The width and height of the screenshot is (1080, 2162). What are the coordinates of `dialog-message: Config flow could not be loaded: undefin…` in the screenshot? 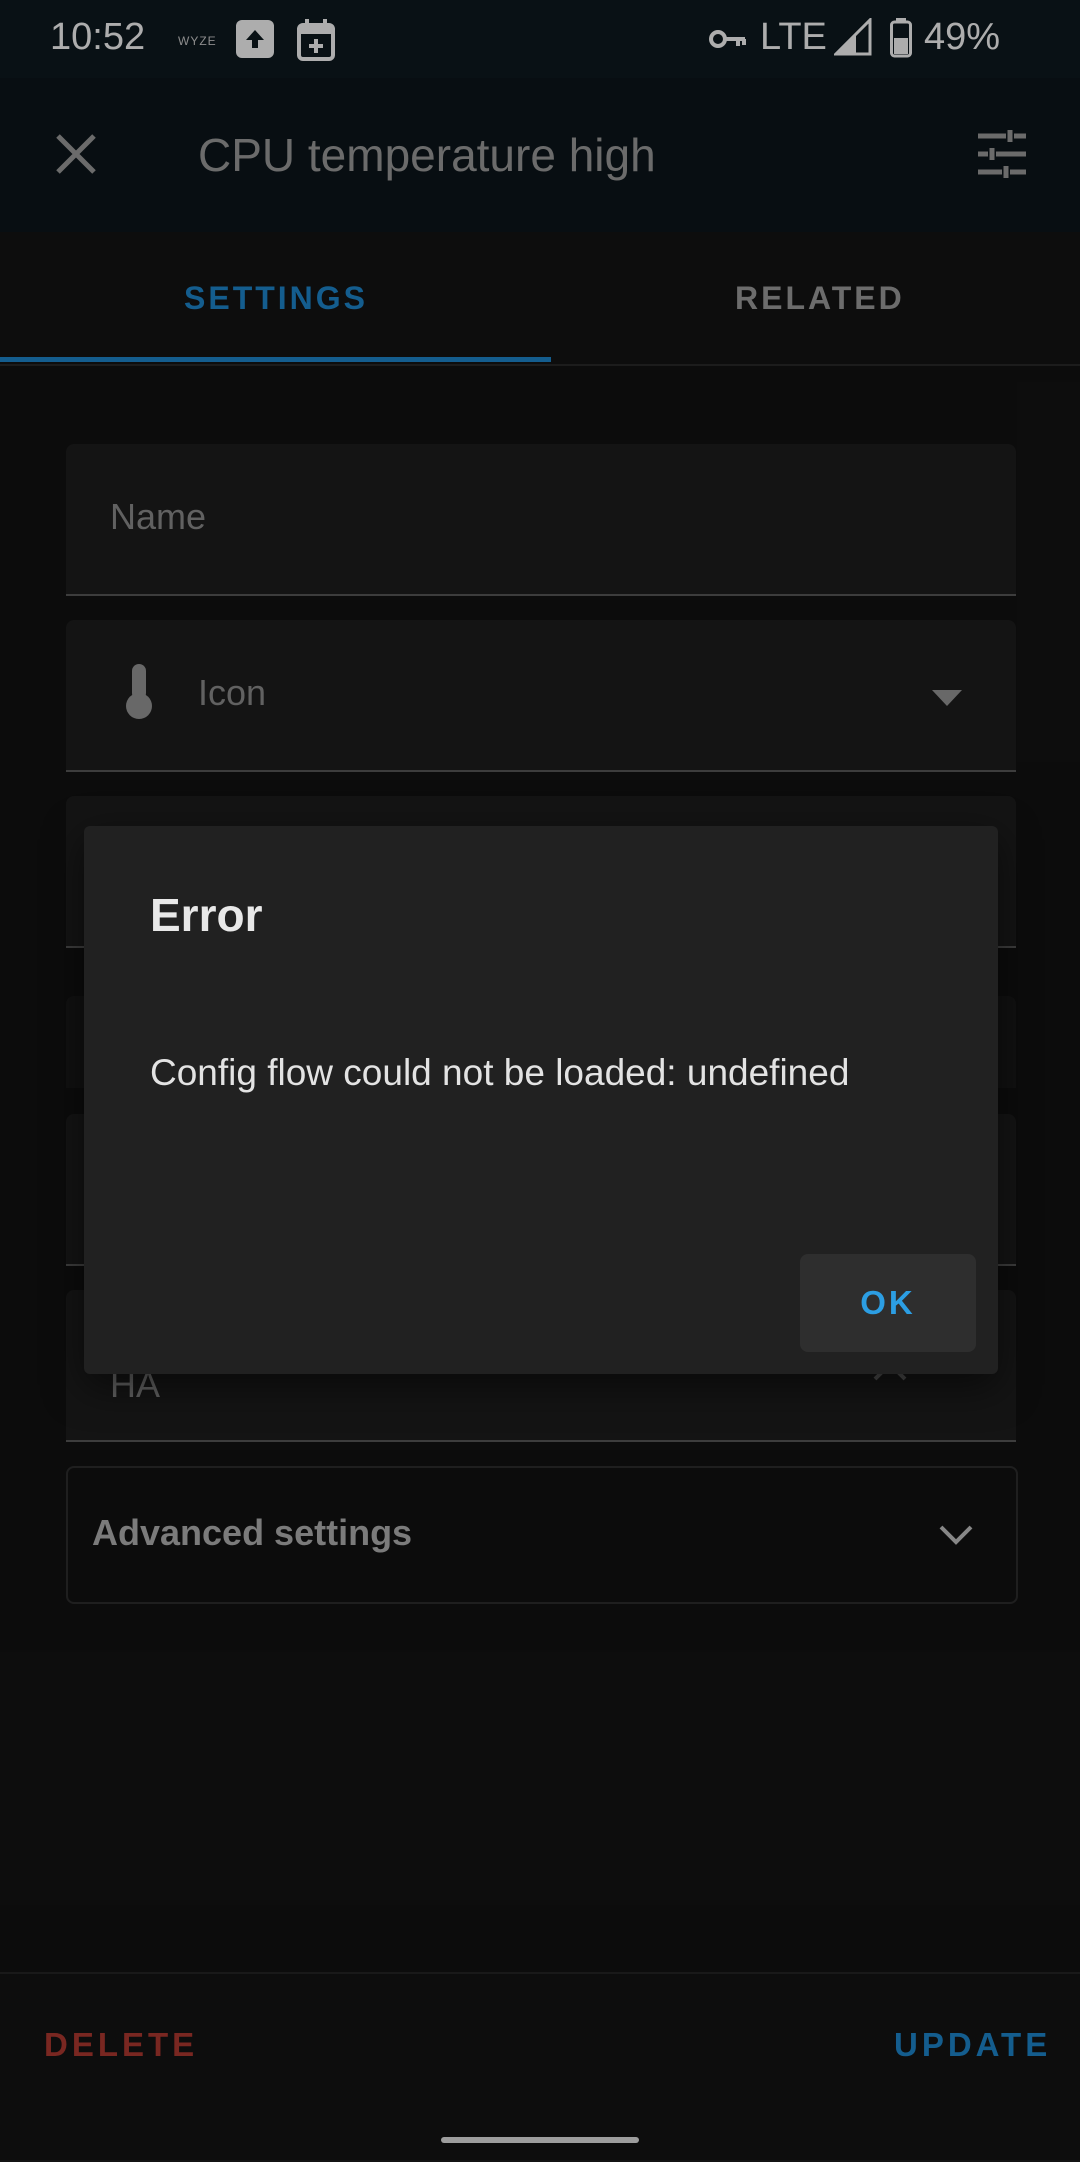 It's located at (500, 1072).